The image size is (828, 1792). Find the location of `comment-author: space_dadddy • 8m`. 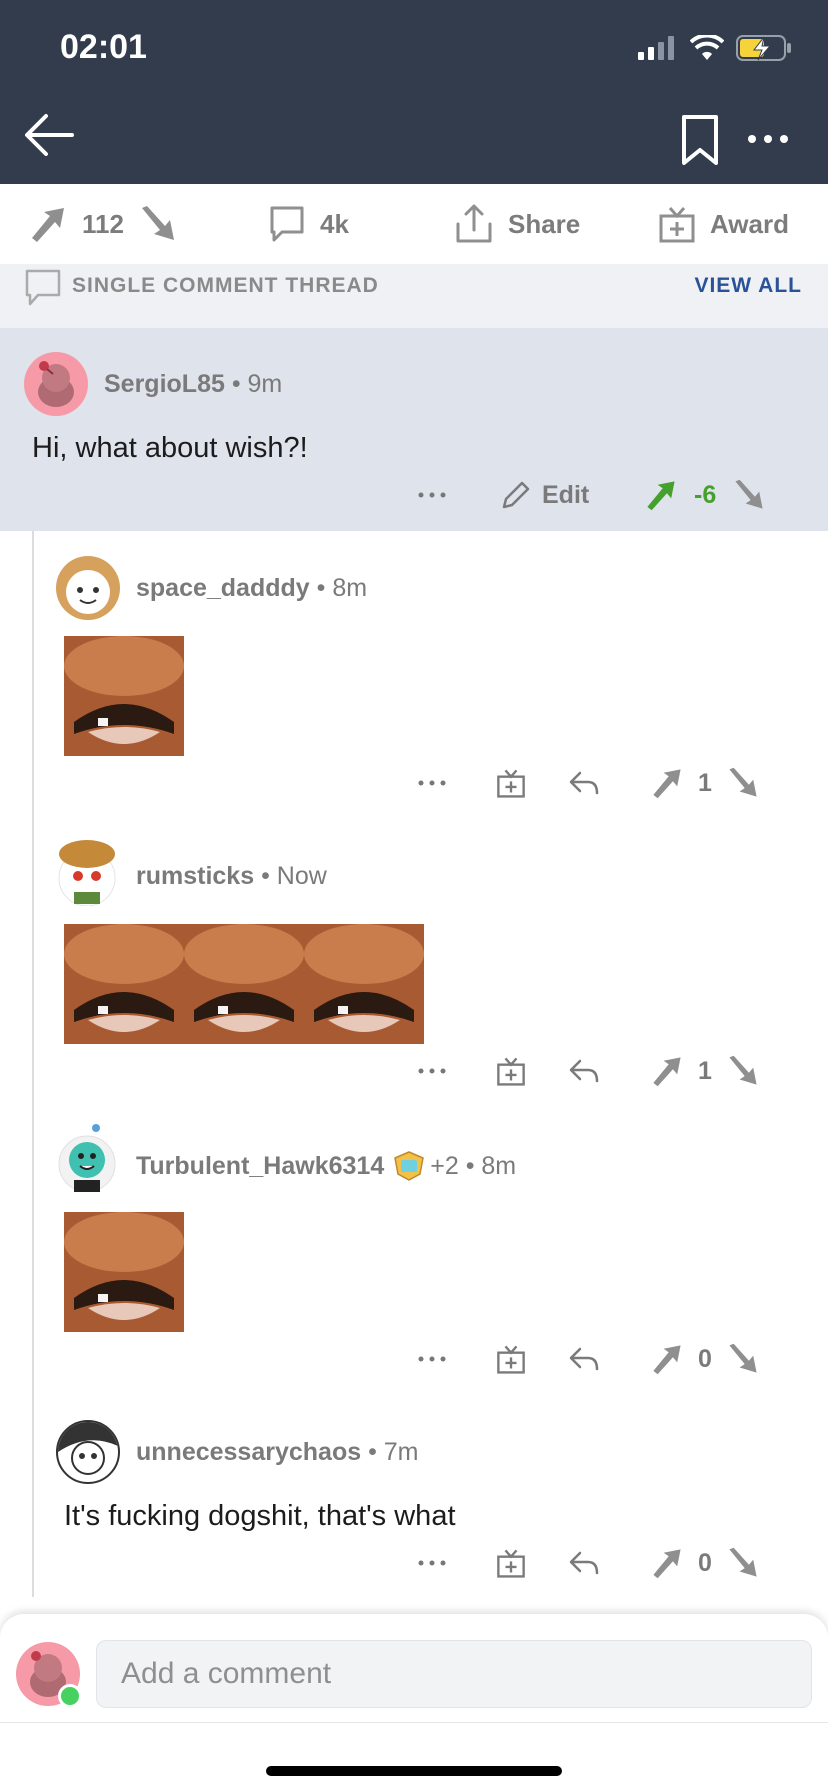

comment-author: space_dadddy • 8m is located at coordinates (251, 588).